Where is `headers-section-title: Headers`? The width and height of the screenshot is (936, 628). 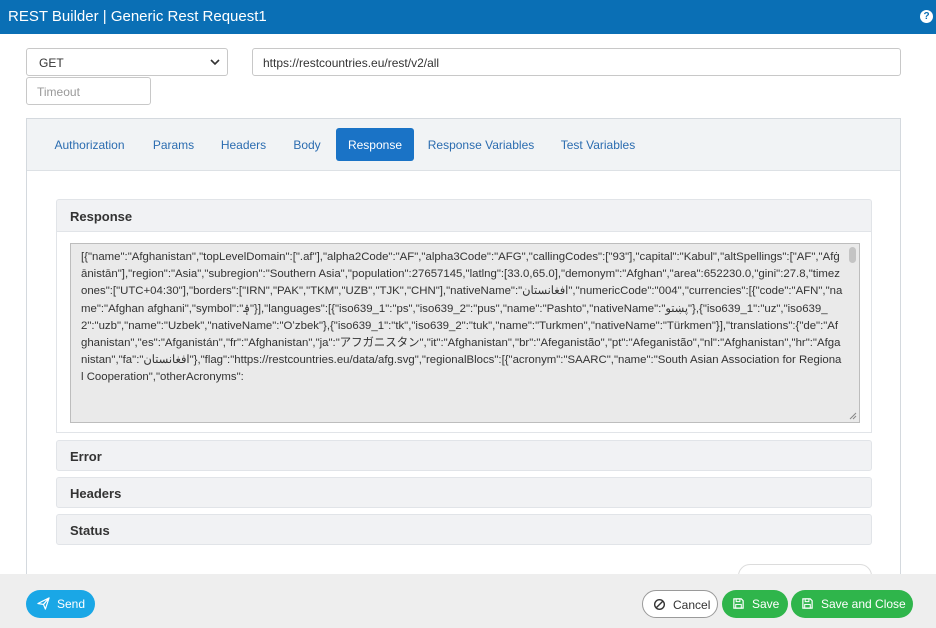
headers-section-title: Headers is located at coordinates (96, 493).